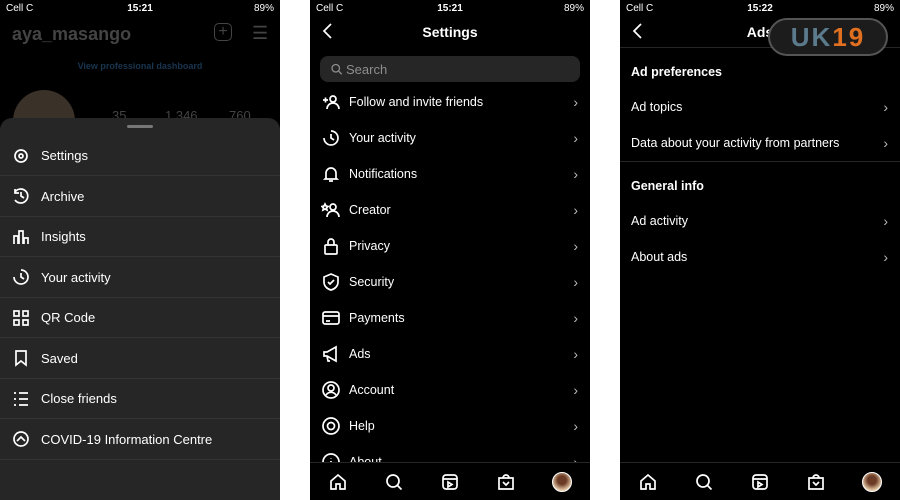 The height and width of the screenshot is (500, 900). What do you see at coordinates (667, 186) in the screenshot?
I see `section-heading: General info` at bounding box center [667, 186].